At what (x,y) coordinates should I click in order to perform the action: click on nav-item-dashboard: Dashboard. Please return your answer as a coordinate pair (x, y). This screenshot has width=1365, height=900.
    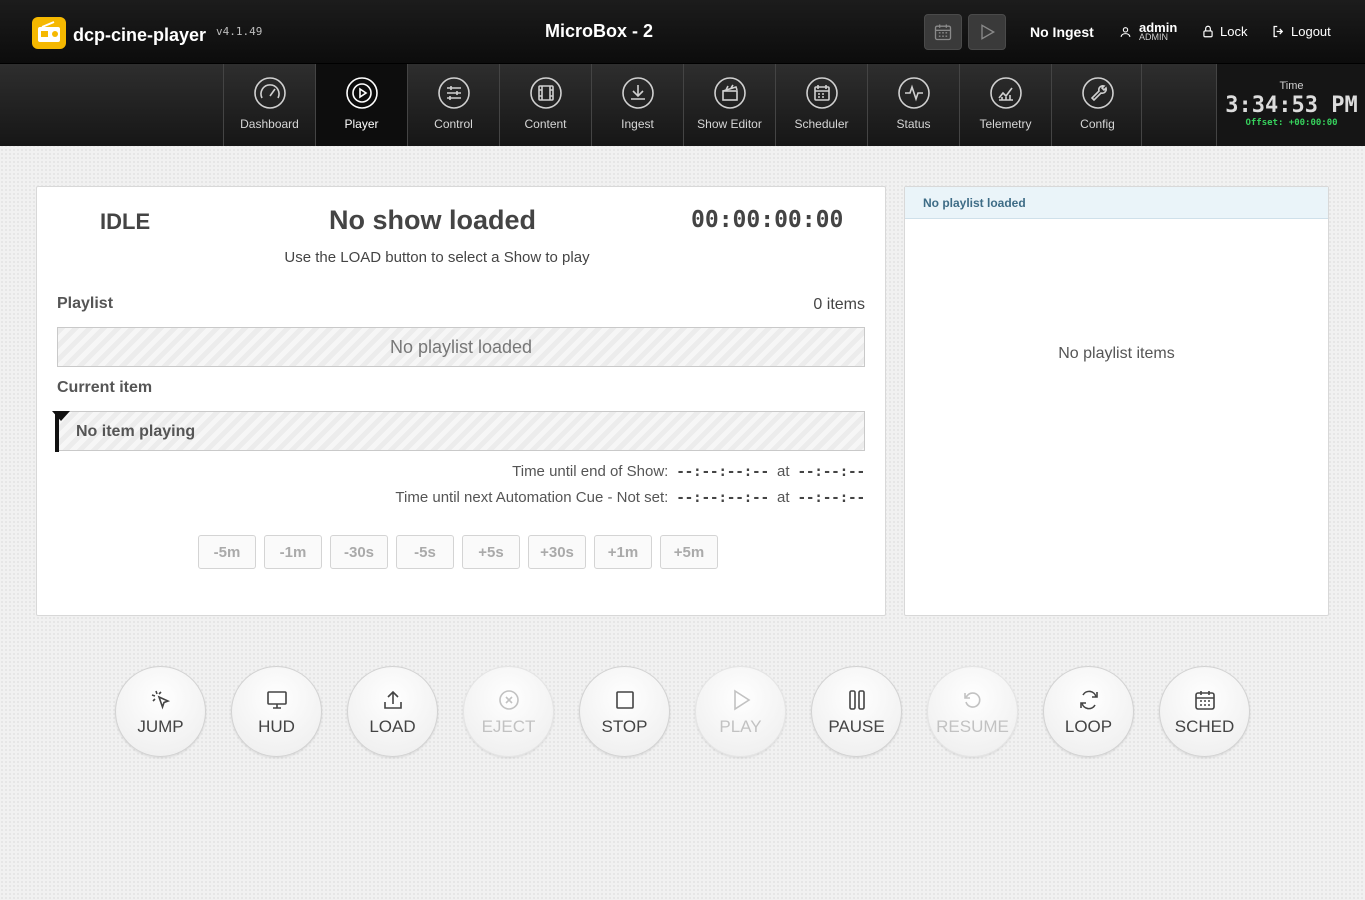
    Looking at the image, I should click on (269, 105).